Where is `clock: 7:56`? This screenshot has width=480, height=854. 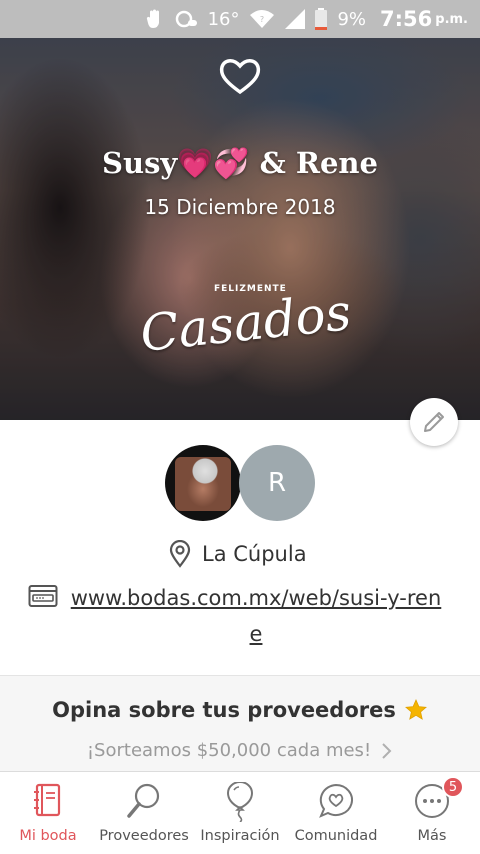
clock: 7:56 is located at coordinates (406, 19).